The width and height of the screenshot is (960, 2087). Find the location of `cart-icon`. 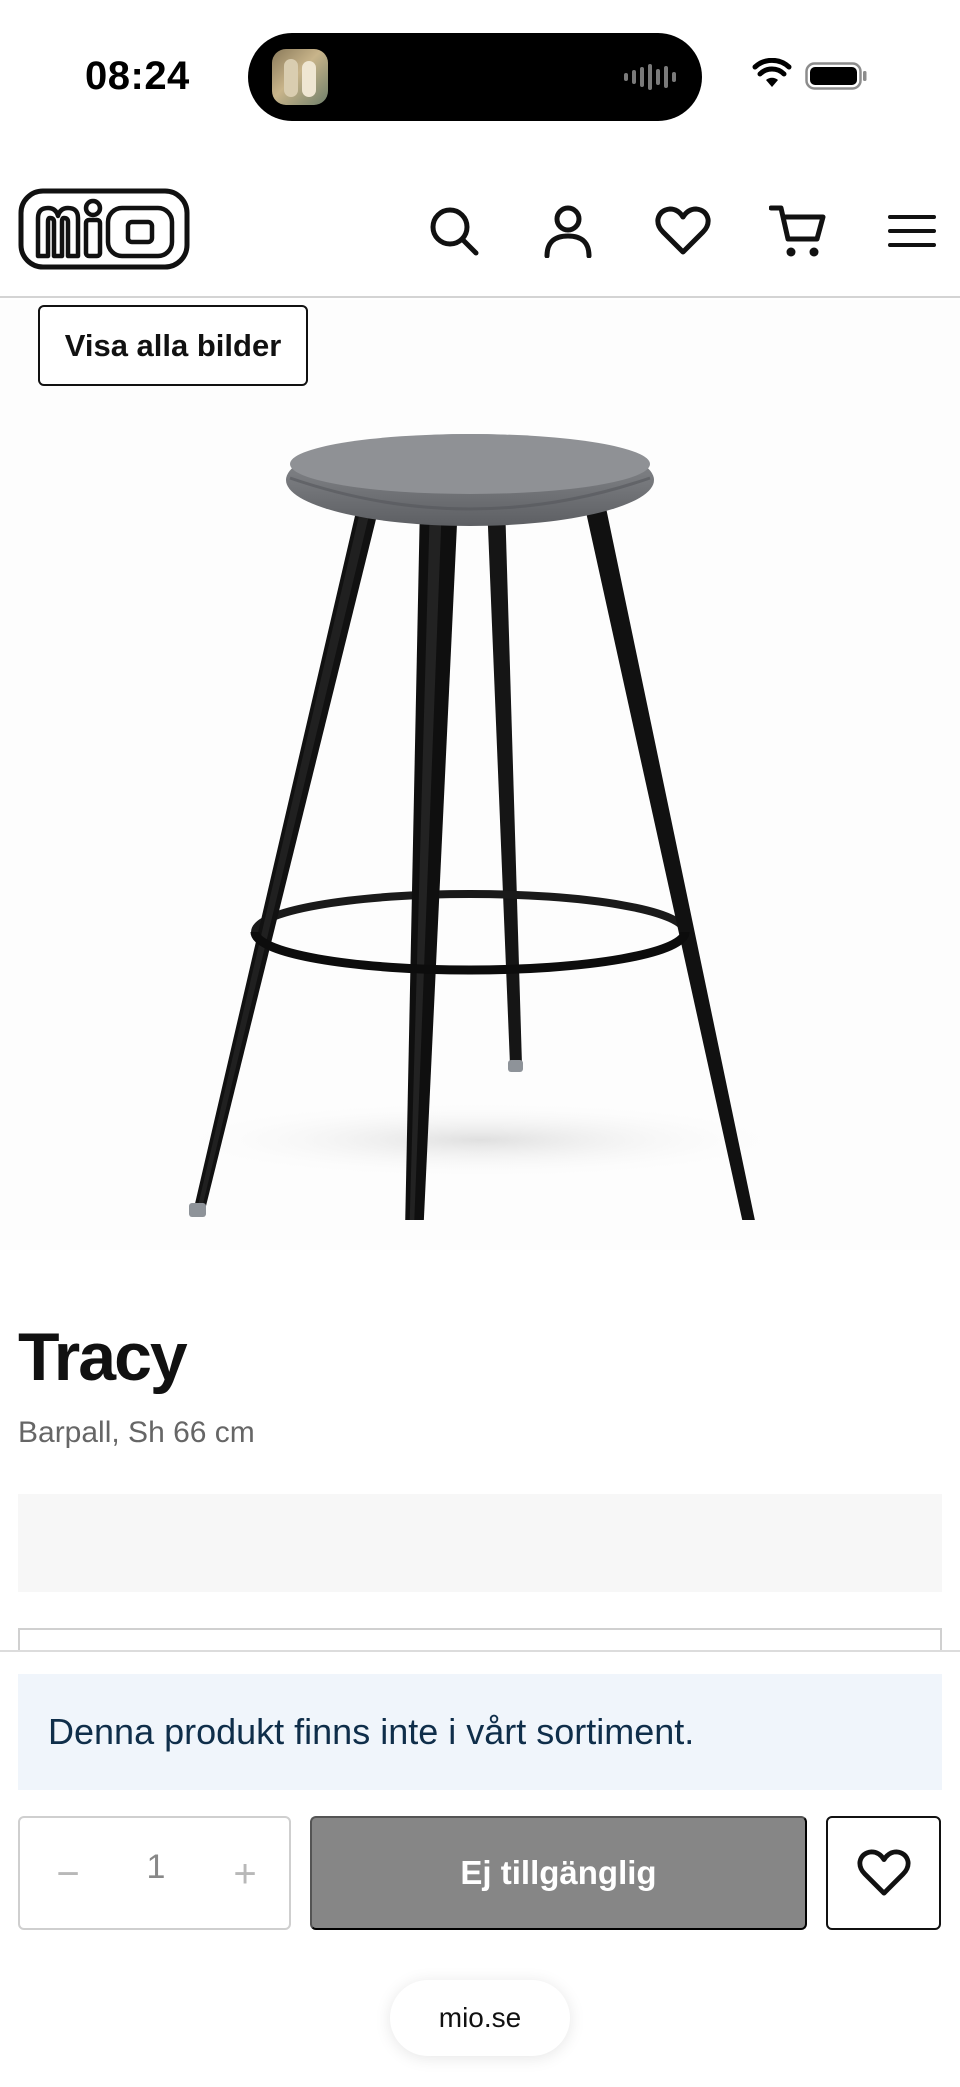

cart-icon is located at coordinates (797, 231).